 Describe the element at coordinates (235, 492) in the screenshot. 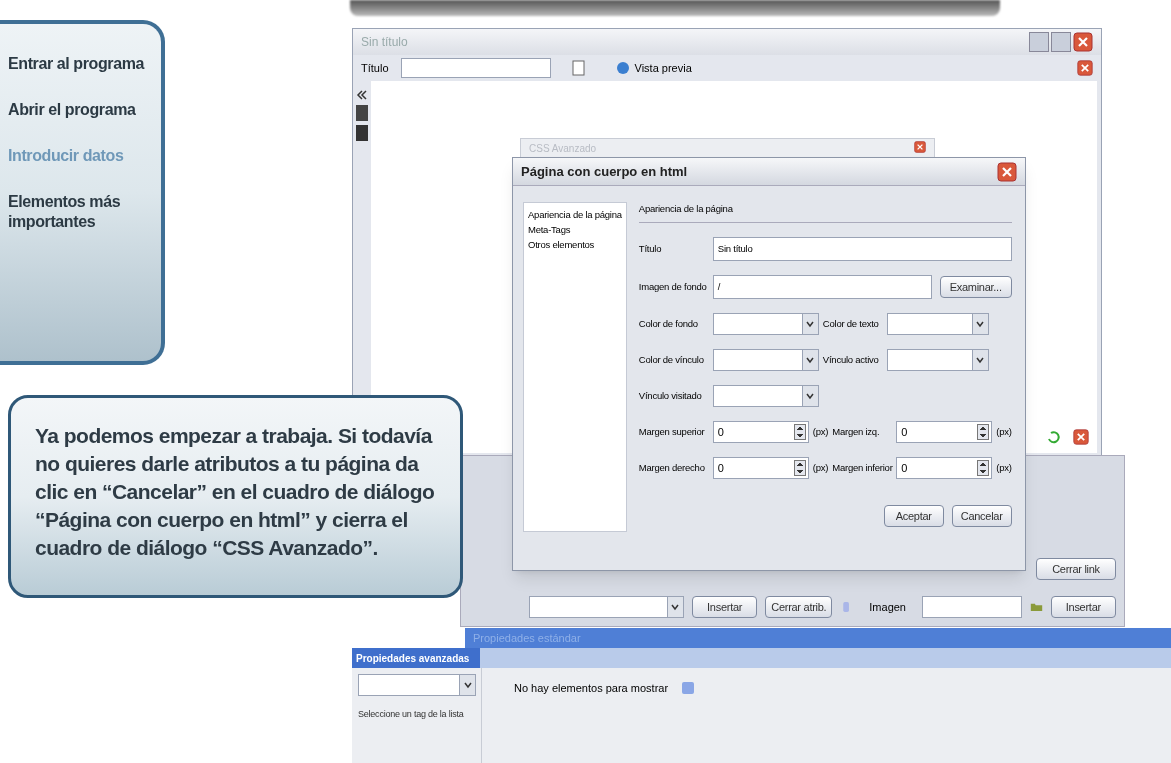

I see `instruction-text: Ya podemos empezar a trabaja. Si todavía no quieres darle atributos a tu página da clic en “Cancelar” en el cuadro de diálogo “Página con cuerpo en html” y cierra el cuadro de diálogo “CSS Avanzado”.` at that location.